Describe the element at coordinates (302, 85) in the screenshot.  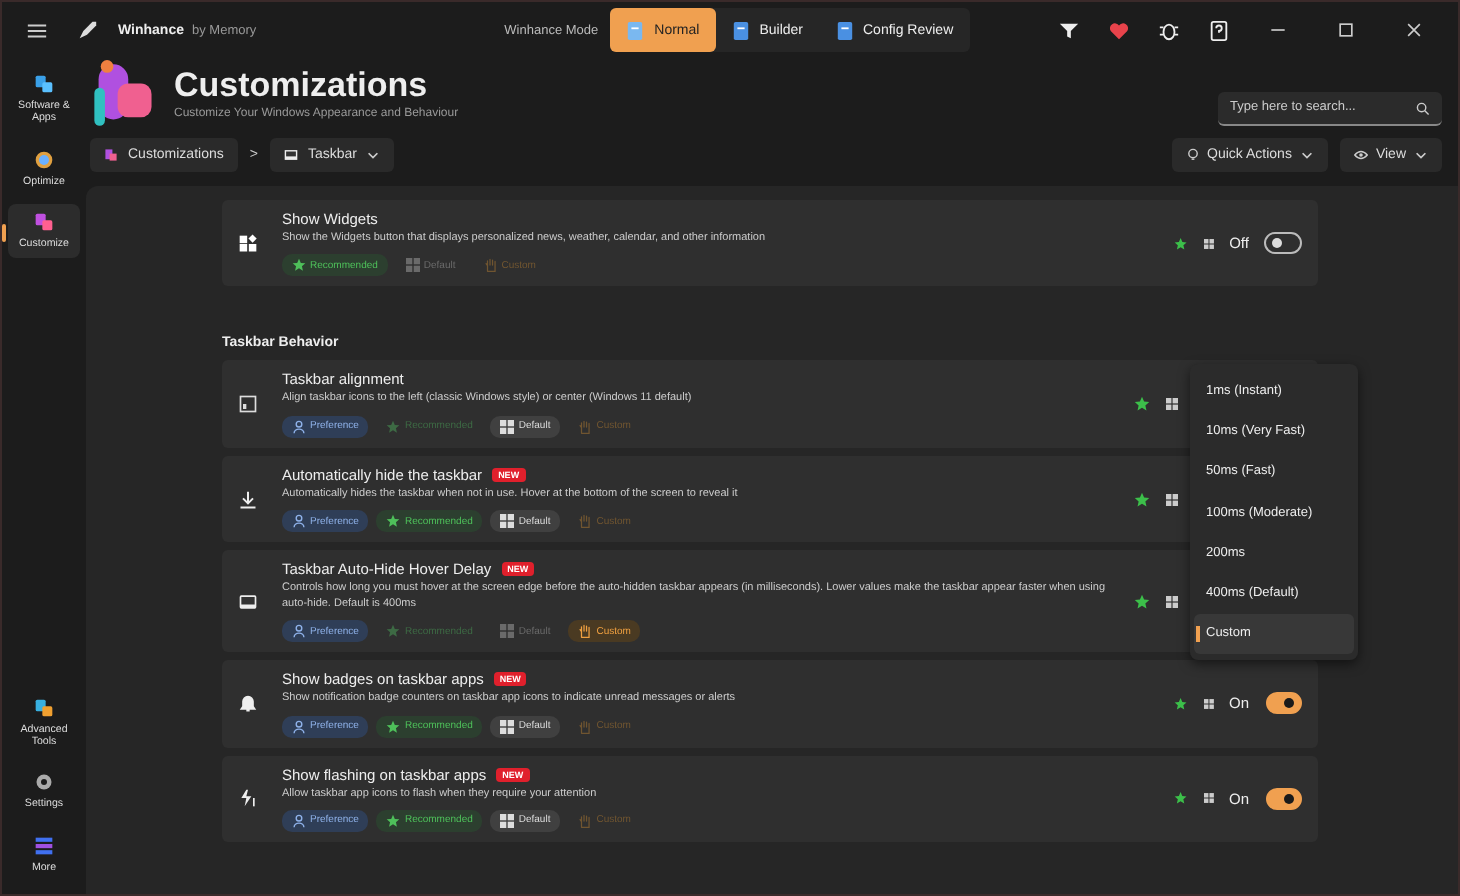
I see `page-title: Customizations` at that location.